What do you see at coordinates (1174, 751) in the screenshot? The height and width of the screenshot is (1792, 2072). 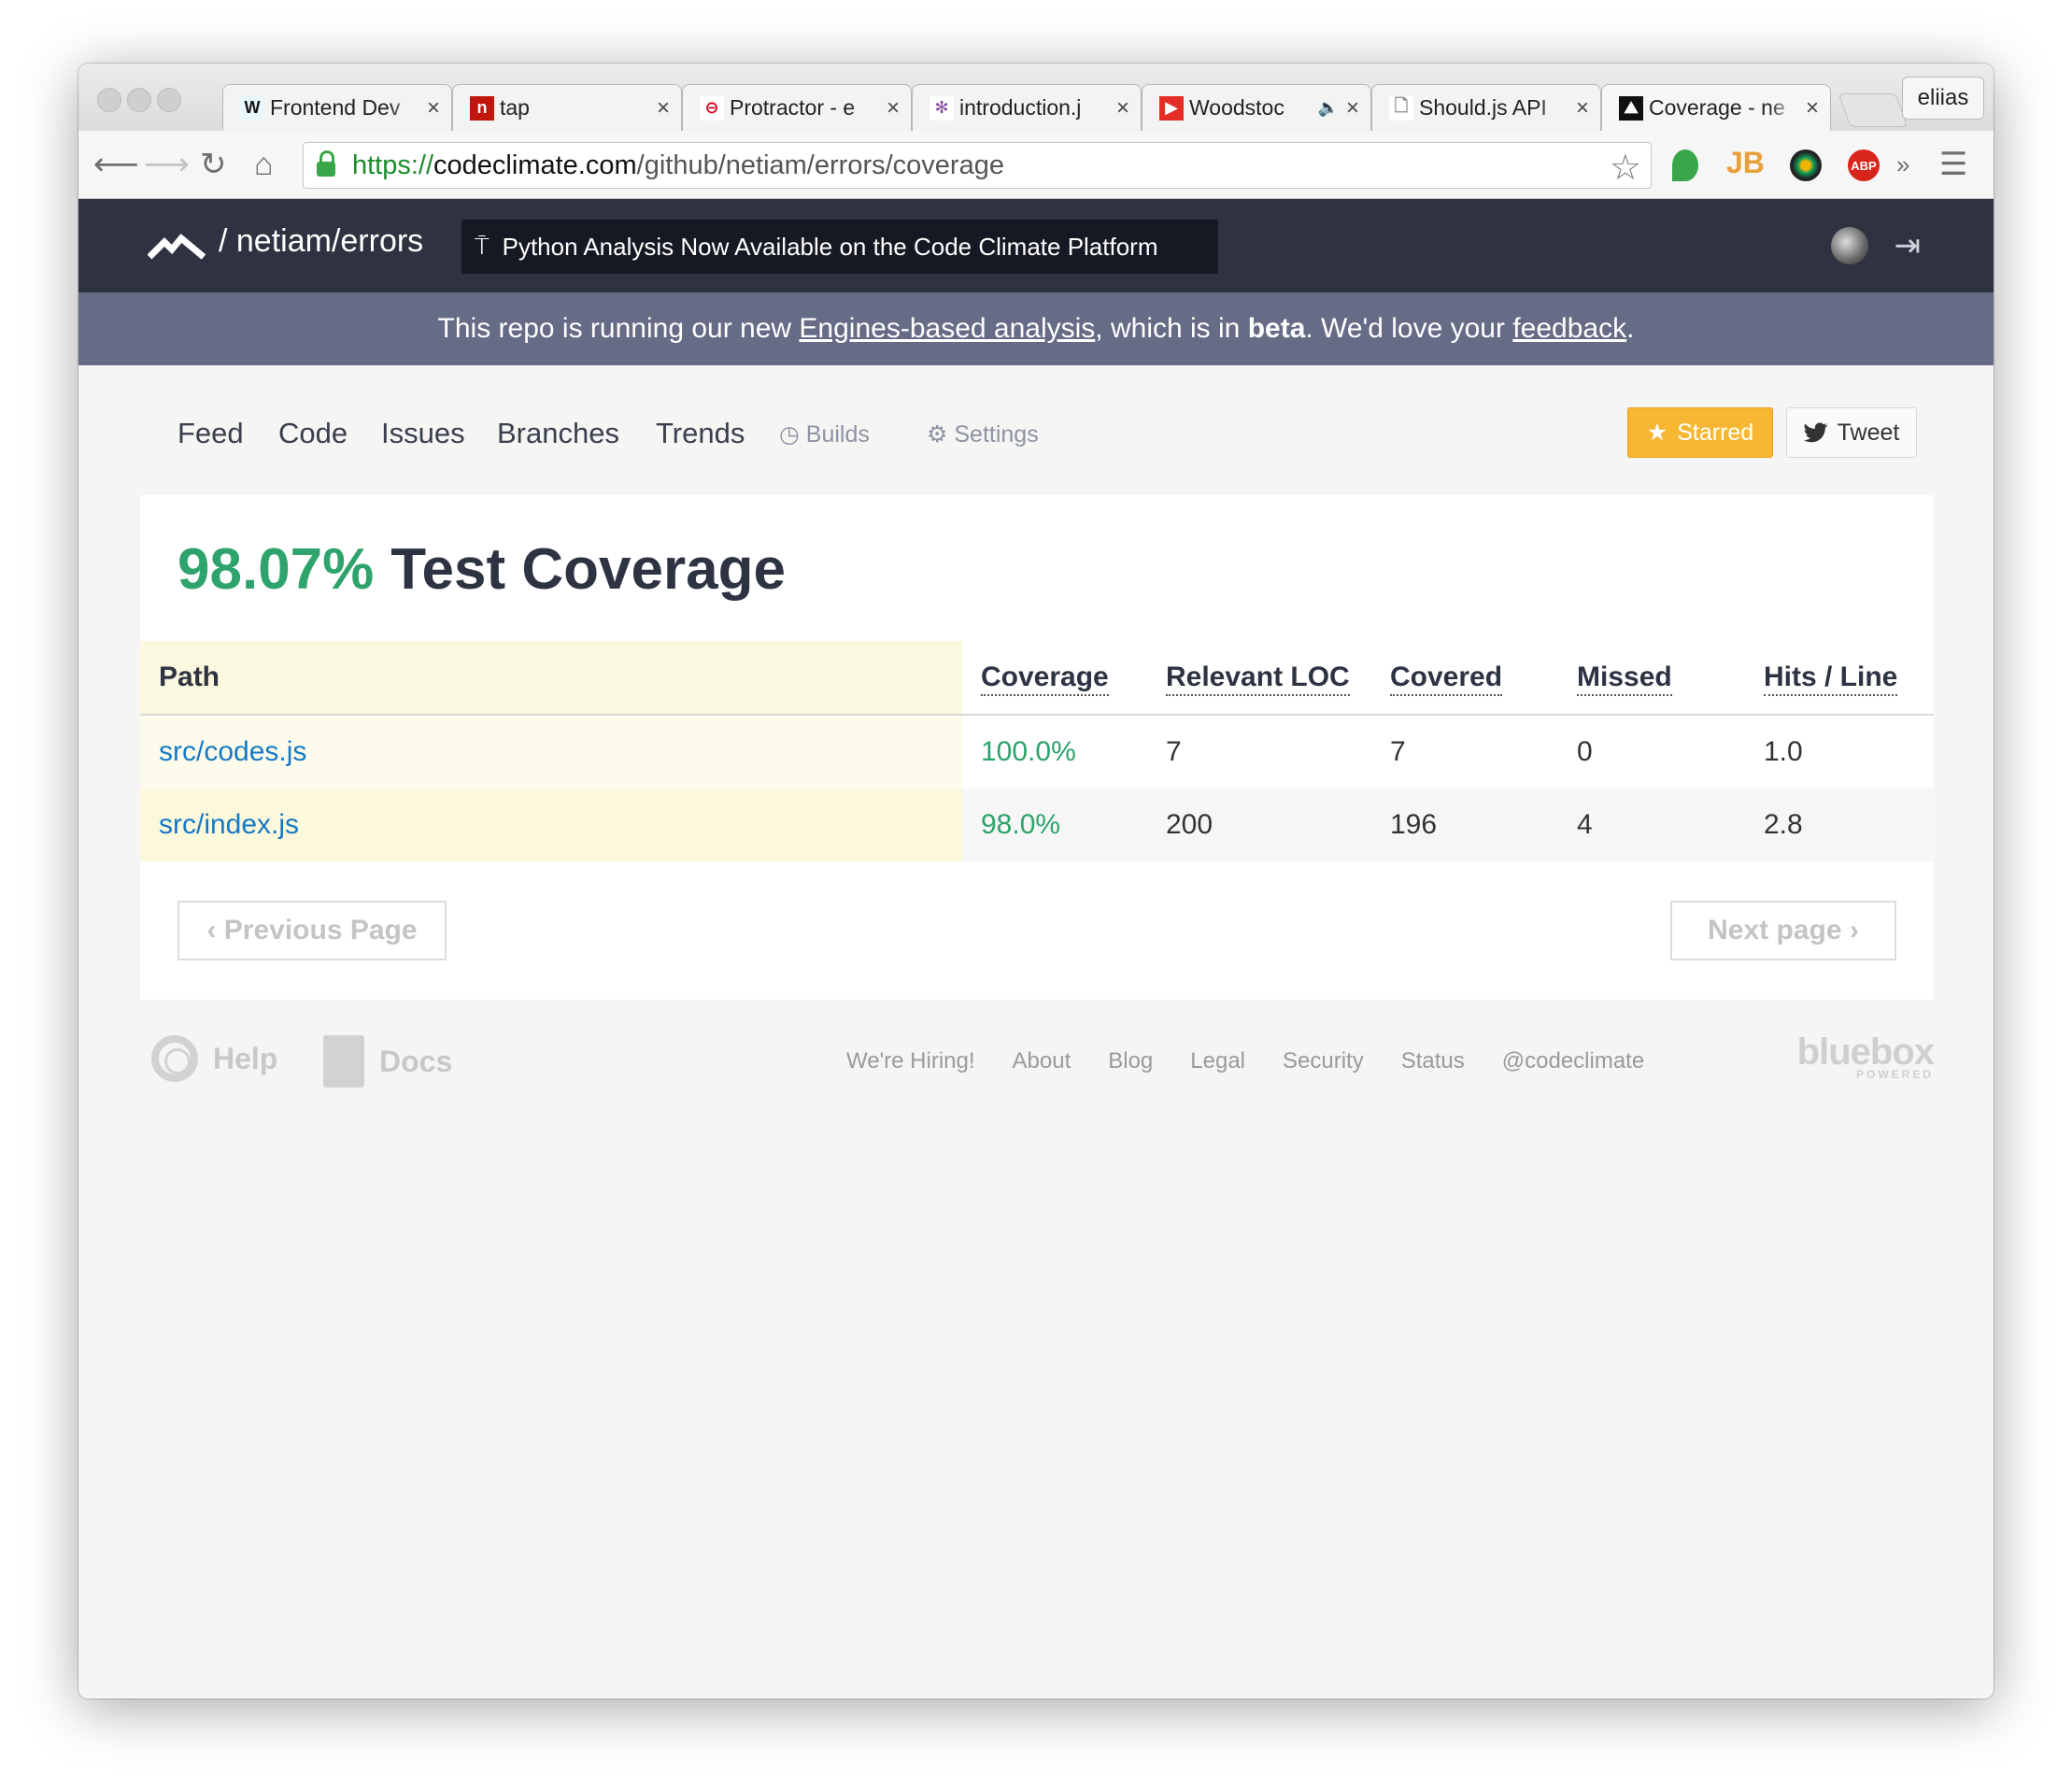 I see `relevant-loc-cell: 7` at bounding box center [1174, 751].